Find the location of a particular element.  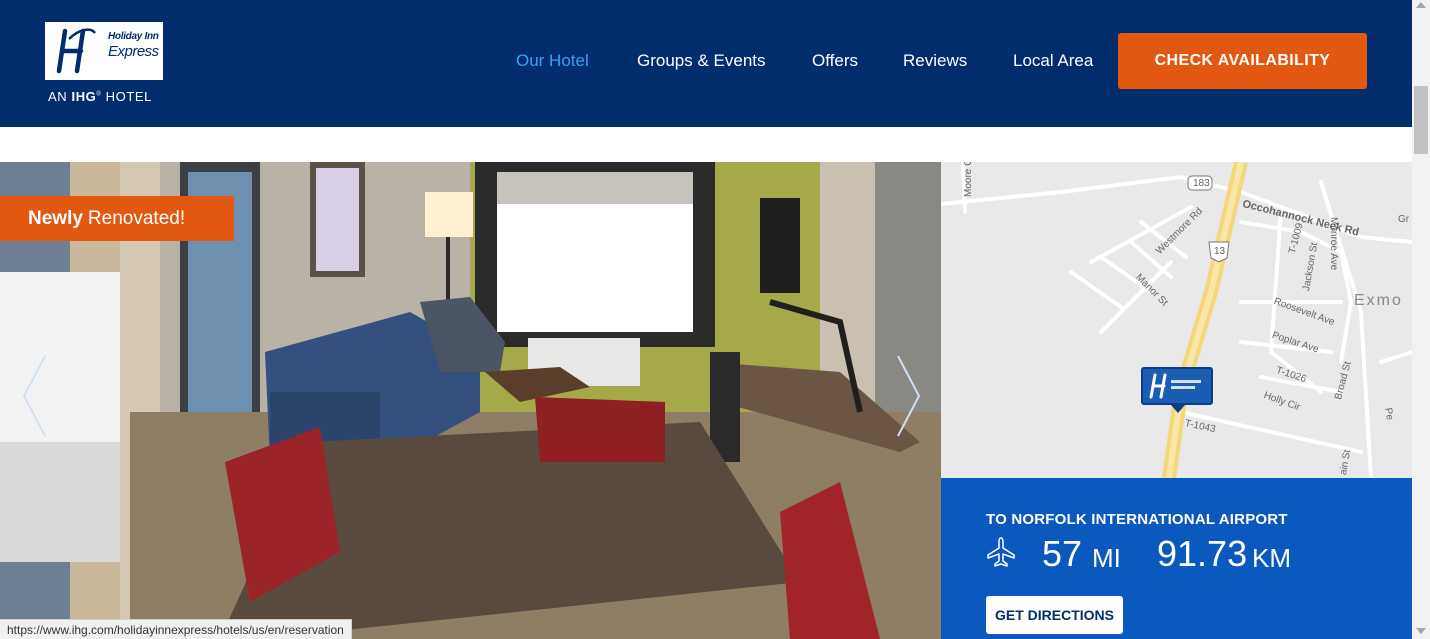

logo-tagline-prefix: AN is located at coordinates (60, 96).